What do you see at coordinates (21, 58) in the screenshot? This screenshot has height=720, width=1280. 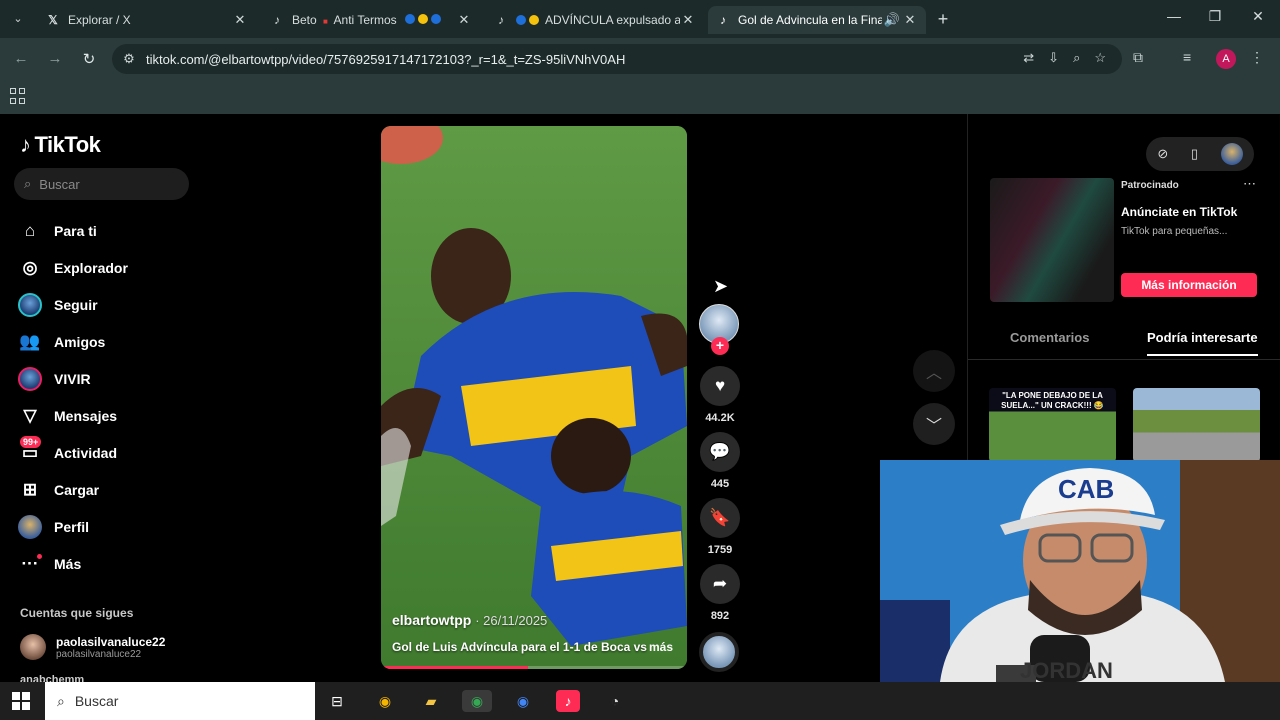 I see `back-button: ←` at bounding box center [21, 58].